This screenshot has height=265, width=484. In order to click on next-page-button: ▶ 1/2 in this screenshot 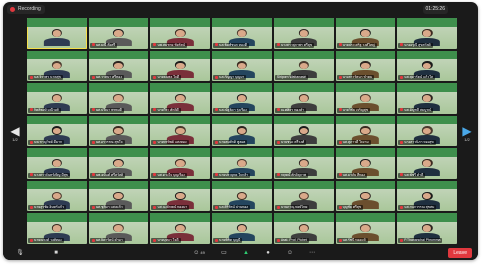, I will do `click(467, 133)`.